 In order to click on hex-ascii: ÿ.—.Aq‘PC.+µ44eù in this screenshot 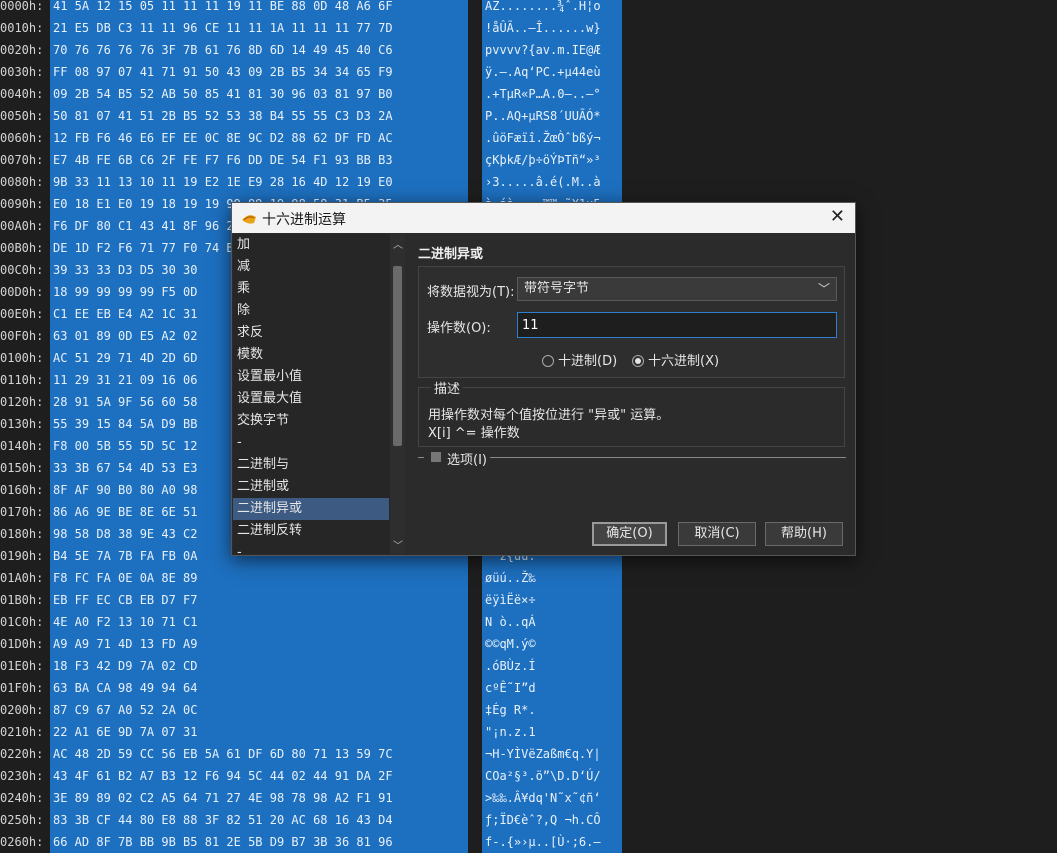, I will do `click(552, 72)`.